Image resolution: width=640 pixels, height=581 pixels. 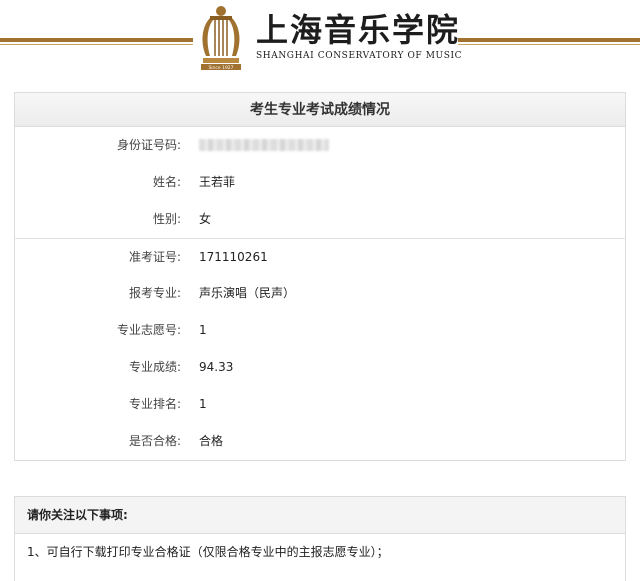 What do you see at coordinates (320, 441) in the screenshot?
I see `result-row-qualified: 是否合格: 合格` at bounding box center [320, 441].